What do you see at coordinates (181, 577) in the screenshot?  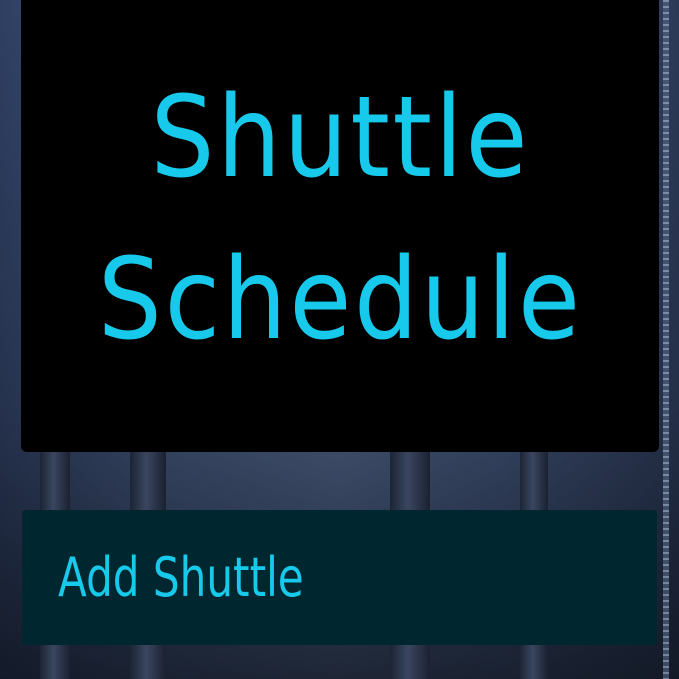 I see `add-shuttle-label: Add Shuttle` at bounding box center [181, 577].